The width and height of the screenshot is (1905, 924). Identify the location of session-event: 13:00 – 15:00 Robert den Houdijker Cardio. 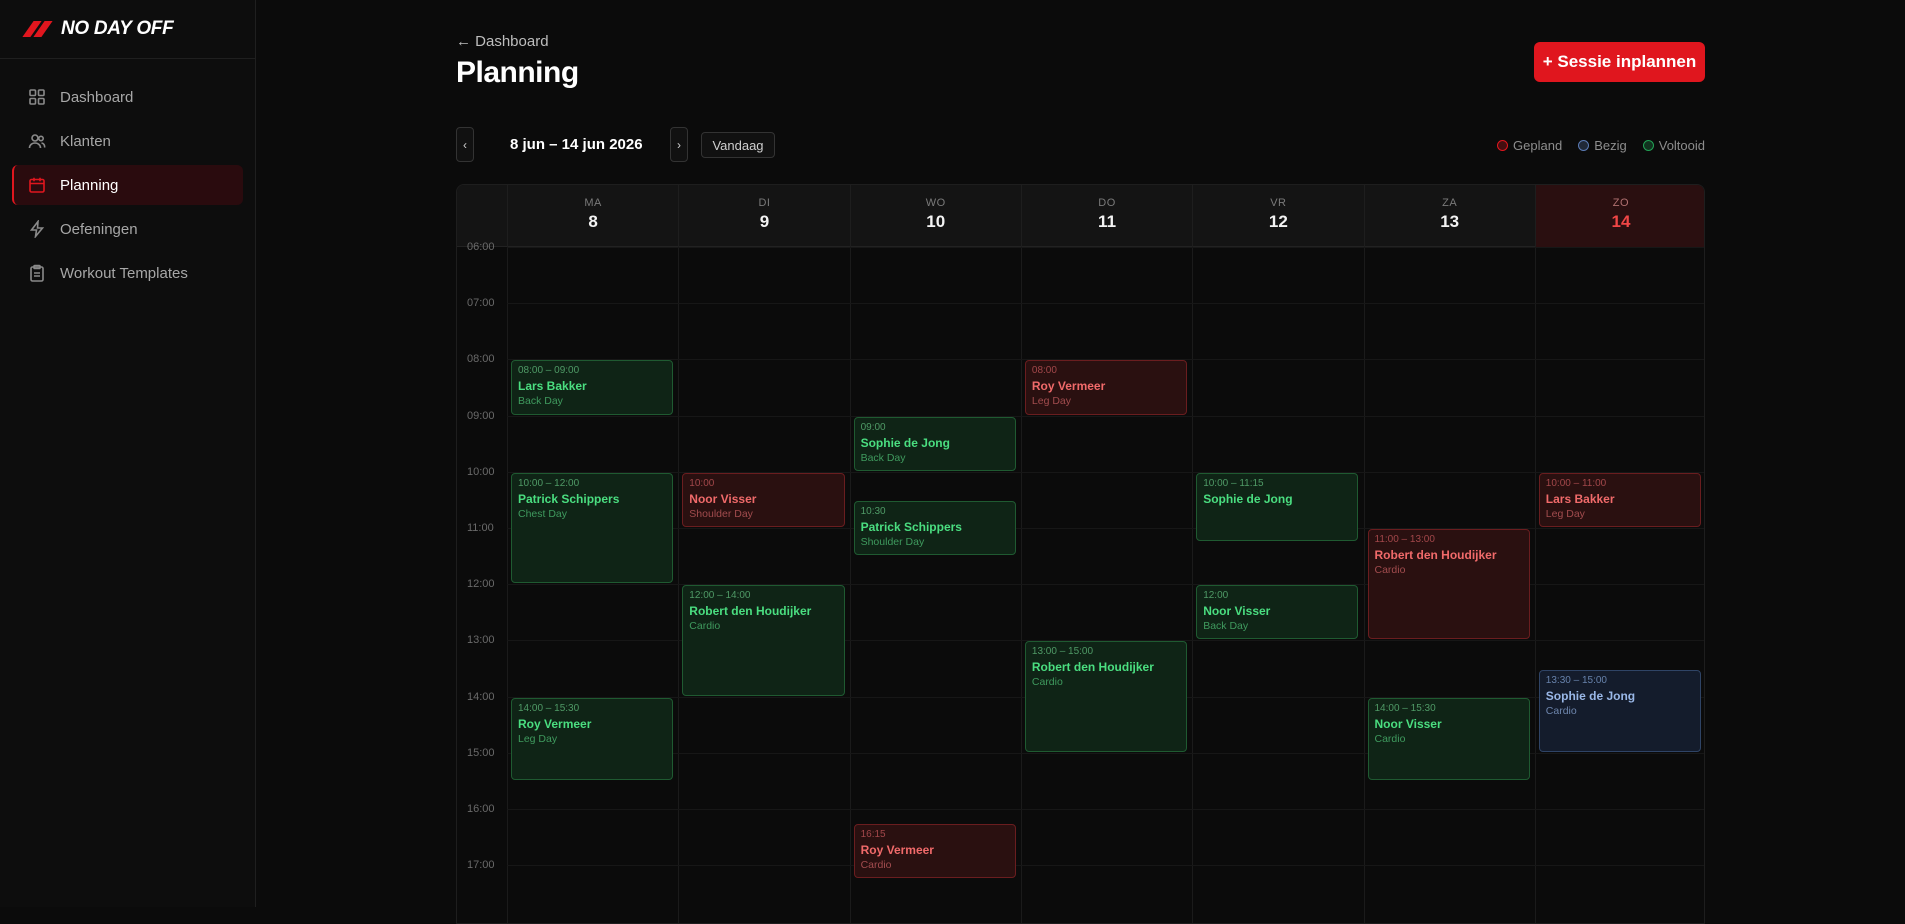
(1106, 696).